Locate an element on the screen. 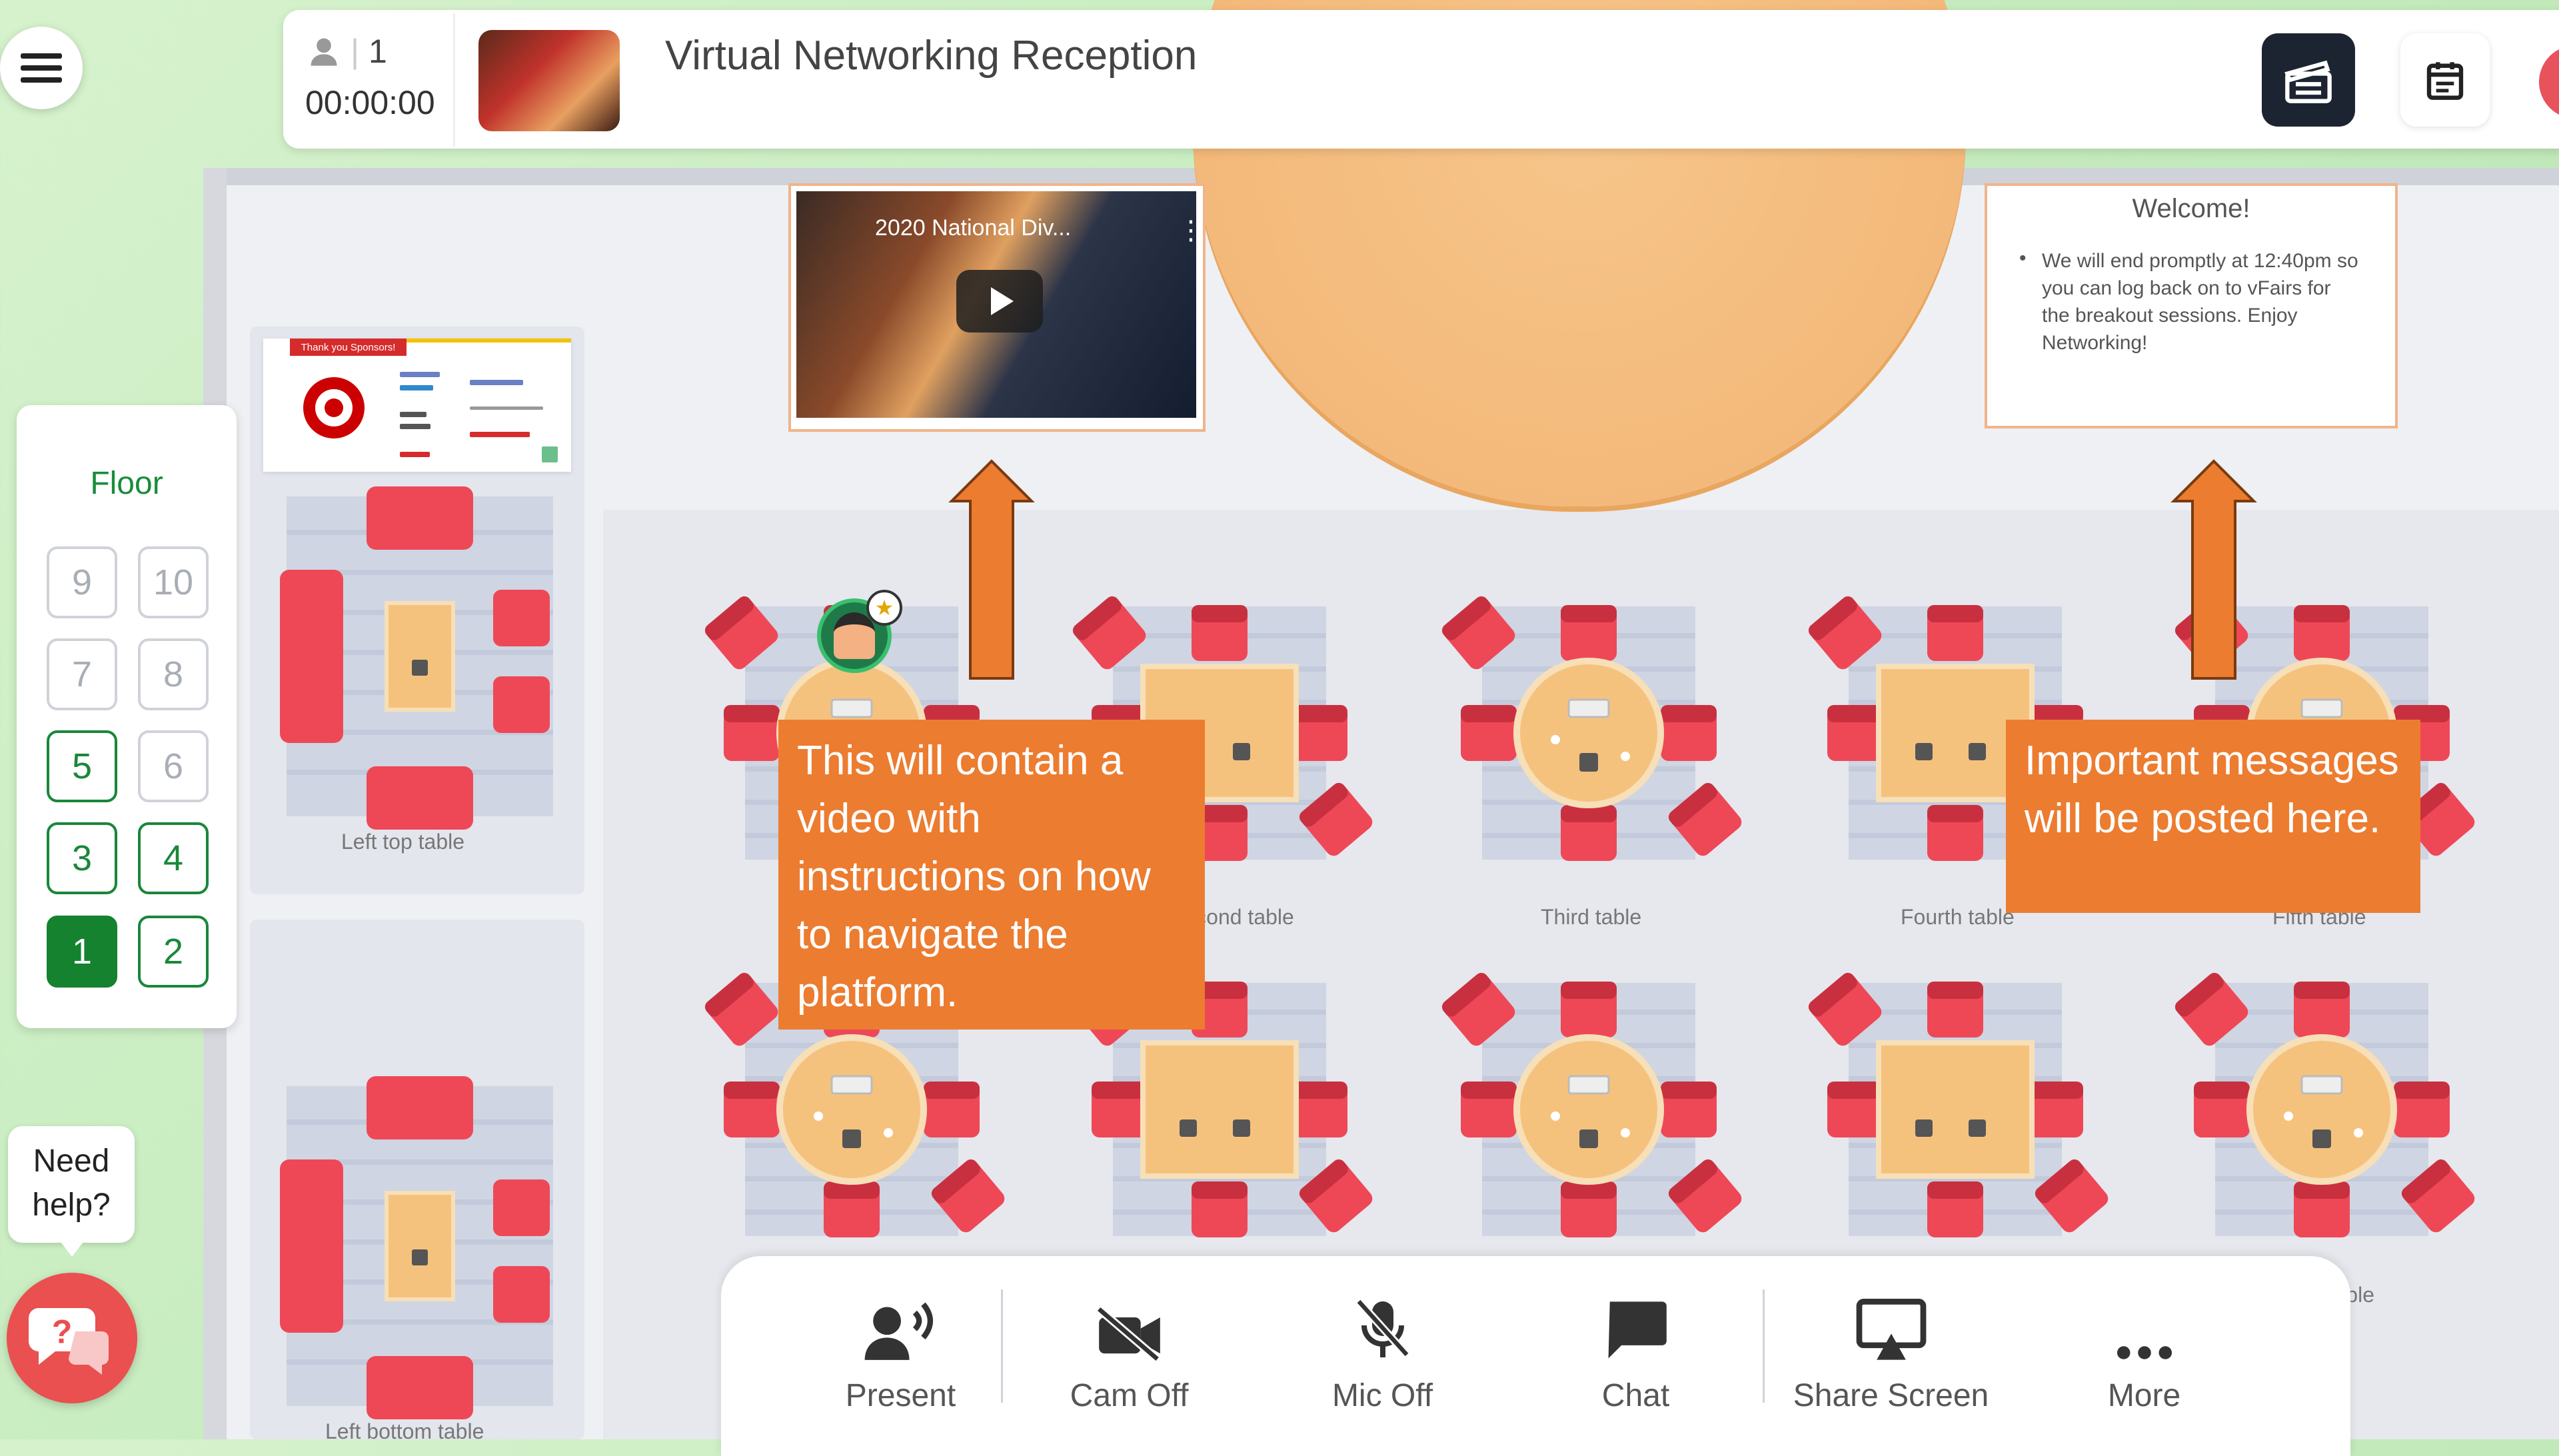 This screenshot has width=2559, height=1456. more-icon is located at coordinates (2144, 1352).